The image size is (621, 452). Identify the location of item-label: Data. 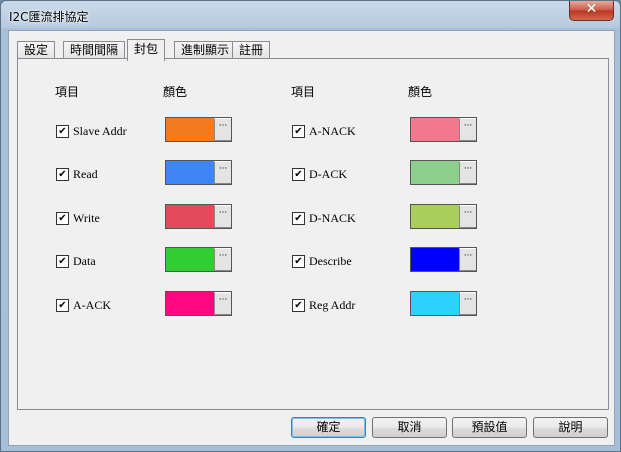
(84, 261).